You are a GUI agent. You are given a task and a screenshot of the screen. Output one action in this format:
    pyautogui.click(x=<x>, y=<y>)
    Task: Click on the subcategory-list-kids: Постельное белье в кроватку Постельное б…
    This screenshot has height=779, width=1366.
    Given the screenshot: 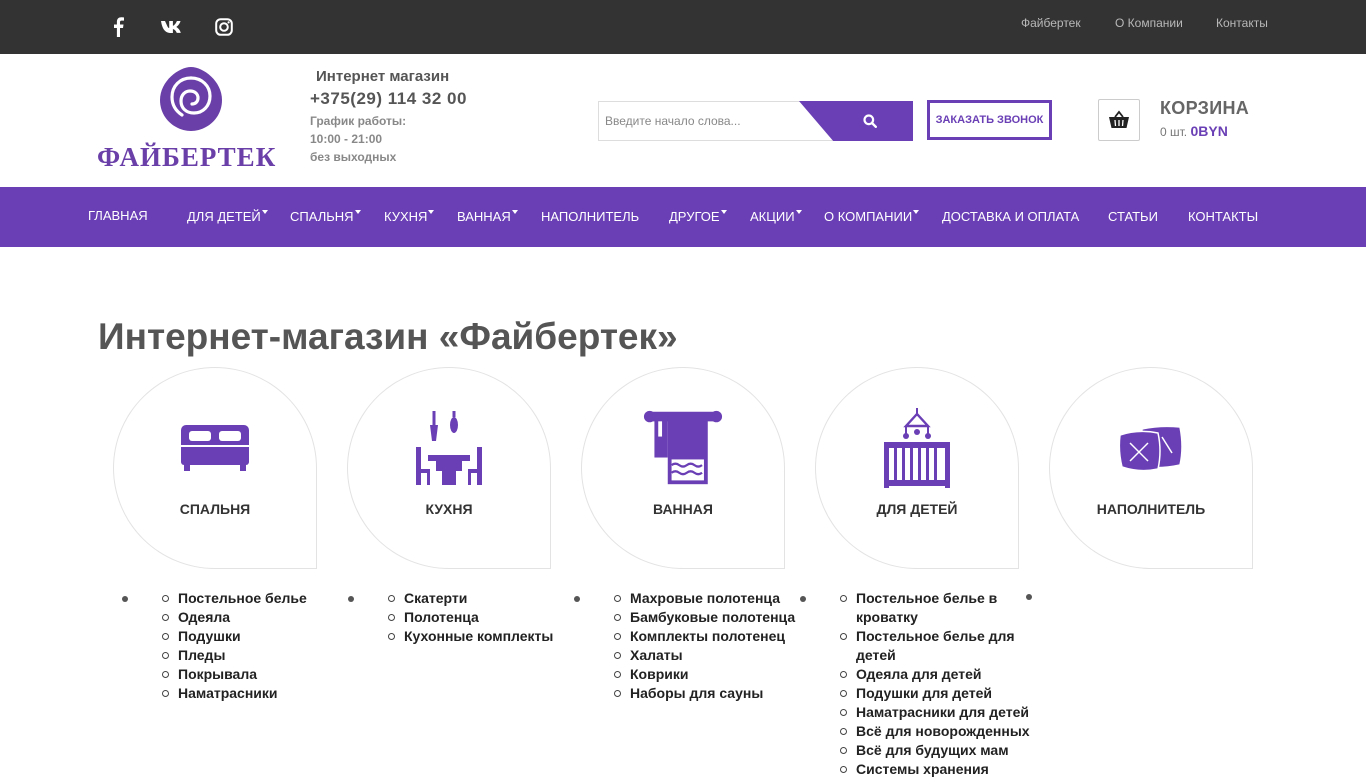 What is the action you would take?
    pyautogui.click(x=937, y=684)
    